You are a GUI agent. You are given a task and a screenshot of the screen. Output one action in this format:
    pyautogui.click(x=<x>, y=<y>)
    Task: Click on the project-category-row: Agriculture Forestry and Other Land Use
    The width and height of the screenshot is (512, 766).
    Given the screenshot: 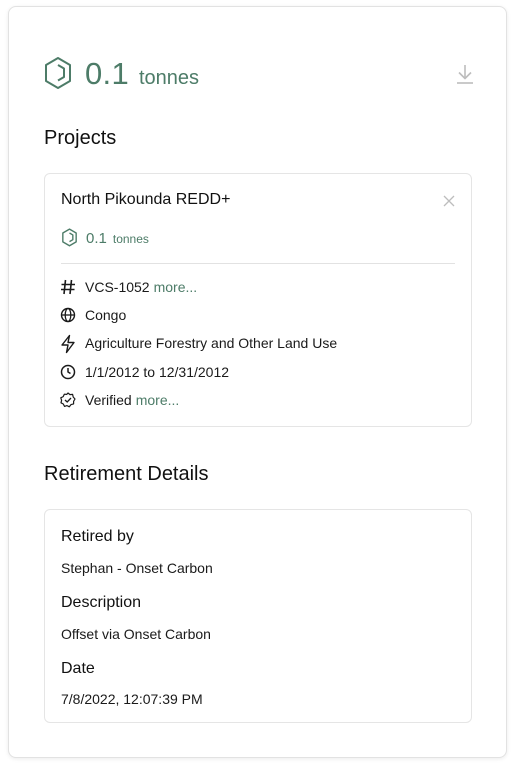 What is the action you would take?
    pyautogui.click(x=198, y=344)
    